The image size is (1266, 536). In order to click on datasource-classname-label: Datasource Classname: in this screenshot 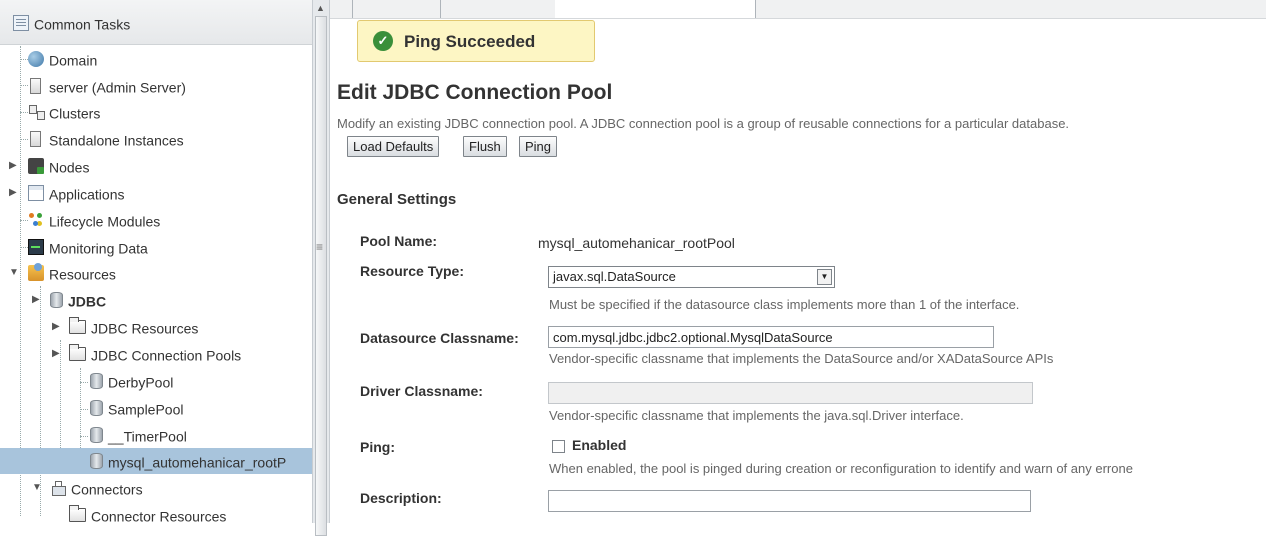, I will do `click(439, 338)`.